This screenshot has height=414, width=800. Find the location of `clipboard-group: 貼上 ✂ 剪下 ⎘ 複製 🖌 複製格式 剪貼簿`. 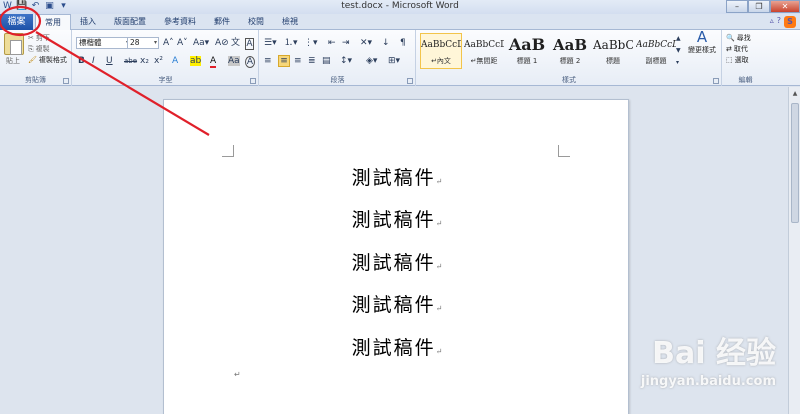

clipboard-group: 貼上 ✂ 剪下 ⎘ 複製 🖌 複製格式 剪貼簿 is located at coordinates (36, 58).